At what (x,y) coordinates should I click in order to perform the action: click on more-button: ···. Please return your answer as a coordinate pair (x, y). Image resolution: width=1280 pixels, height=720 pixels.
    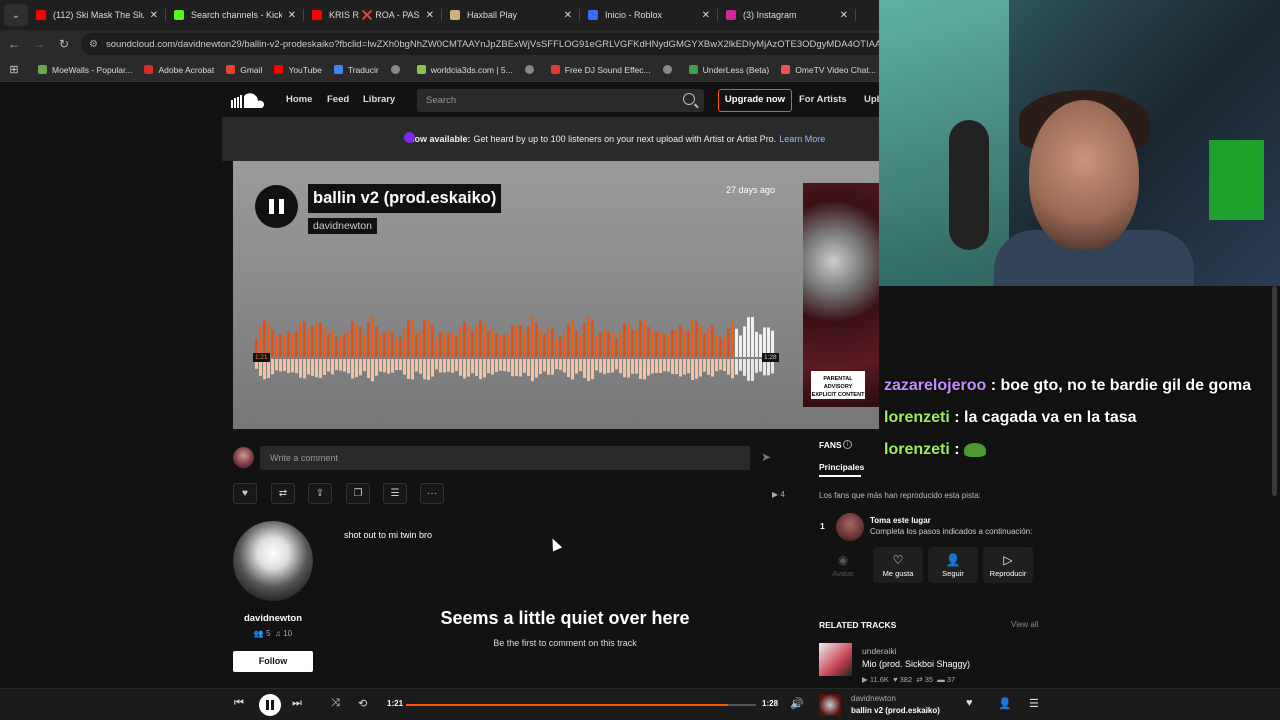
    Looking at the image, I should click on (432, 493).